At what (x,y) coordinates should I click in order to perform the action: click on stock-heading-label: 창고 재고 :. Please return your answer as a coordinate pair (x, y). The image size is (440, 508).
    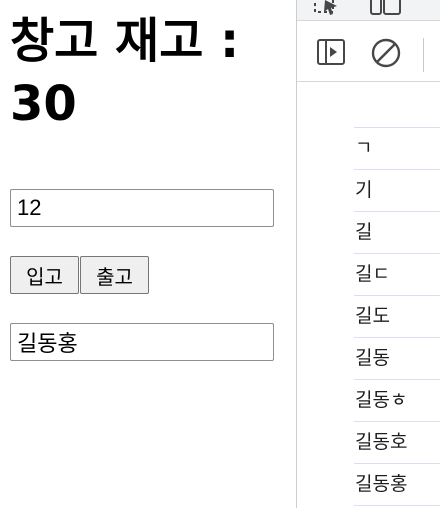
    Looking at the image, I should click on (125, 41).